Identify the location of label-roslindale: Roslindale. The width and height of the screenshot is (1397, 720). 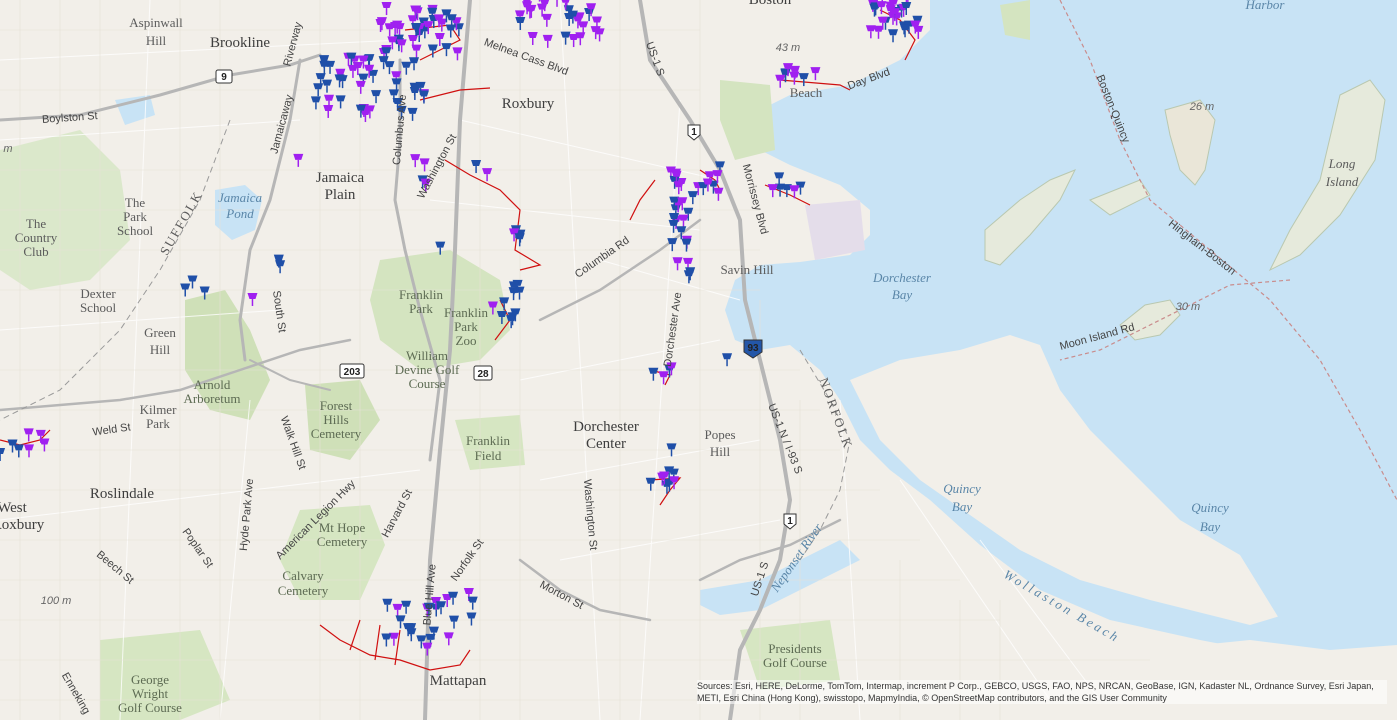
(122, 494).